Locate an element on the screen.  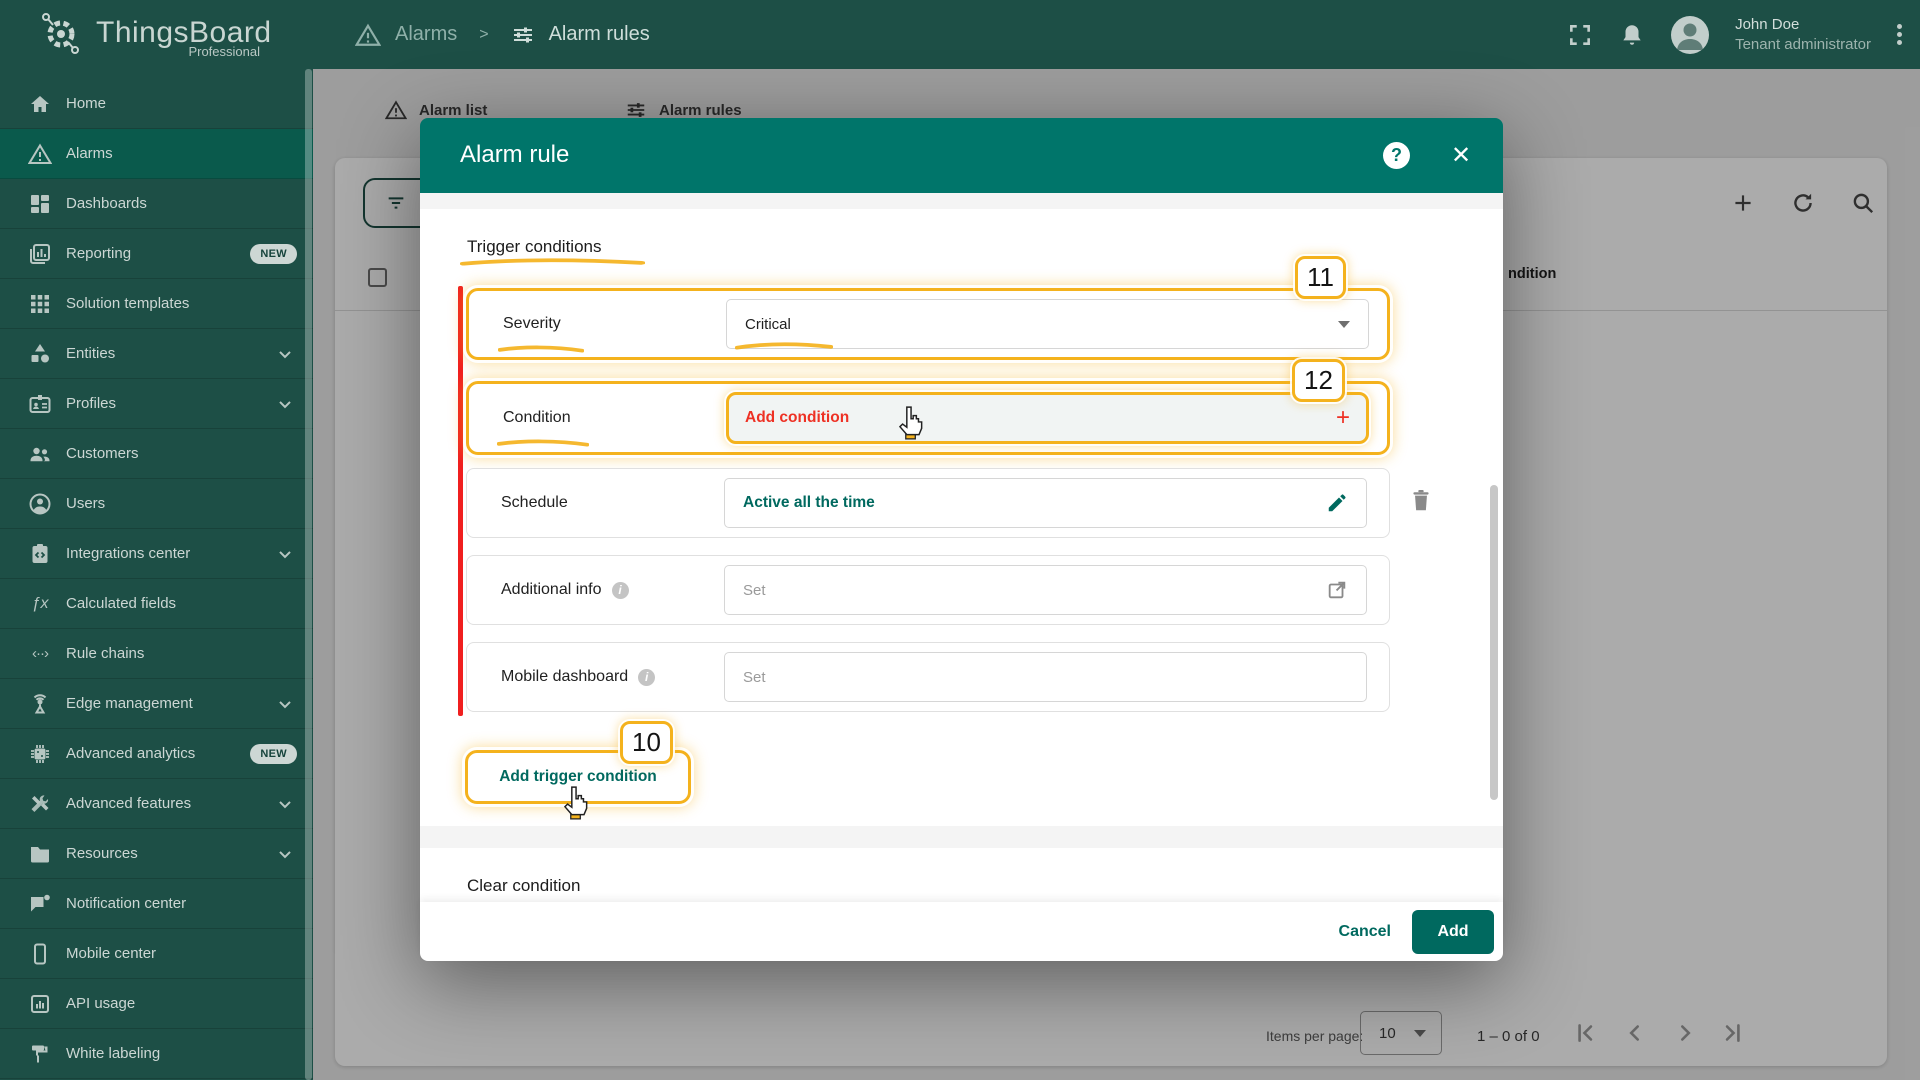
dashboards-icon is located at coordinates (40, 204).